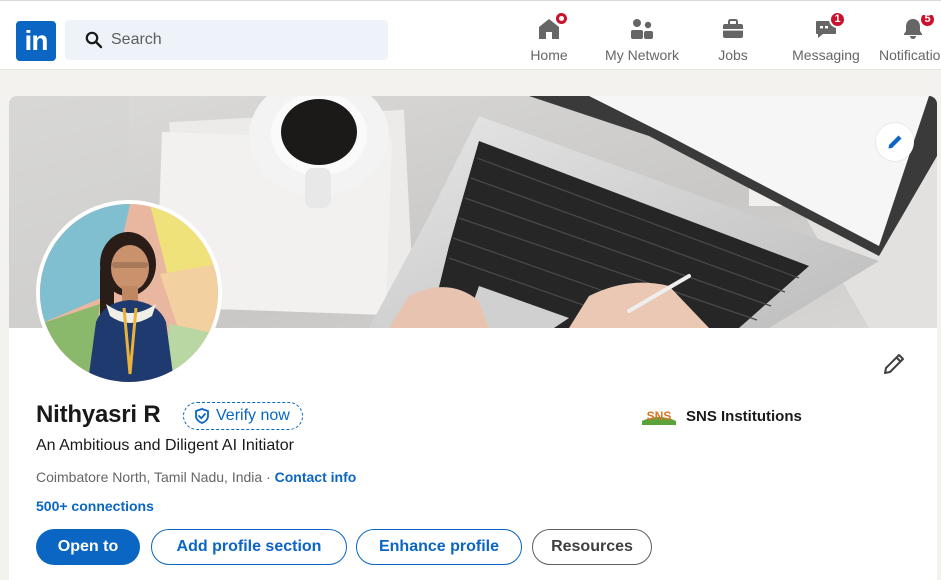 Image resolution: width=941 pixels, height=580 pixels. I want to click on messaging-badge: 1, so click(837, 19).